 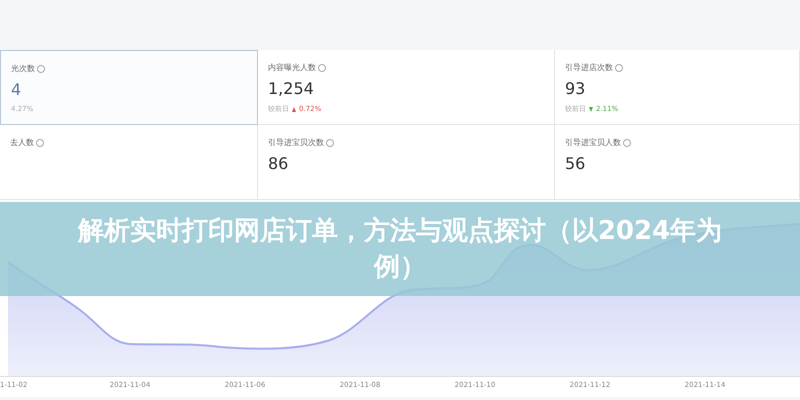 What do you see at coordinates (575, 163) in the screenshot?
I see `stat-value: 56` at bounding box center [575, 163].